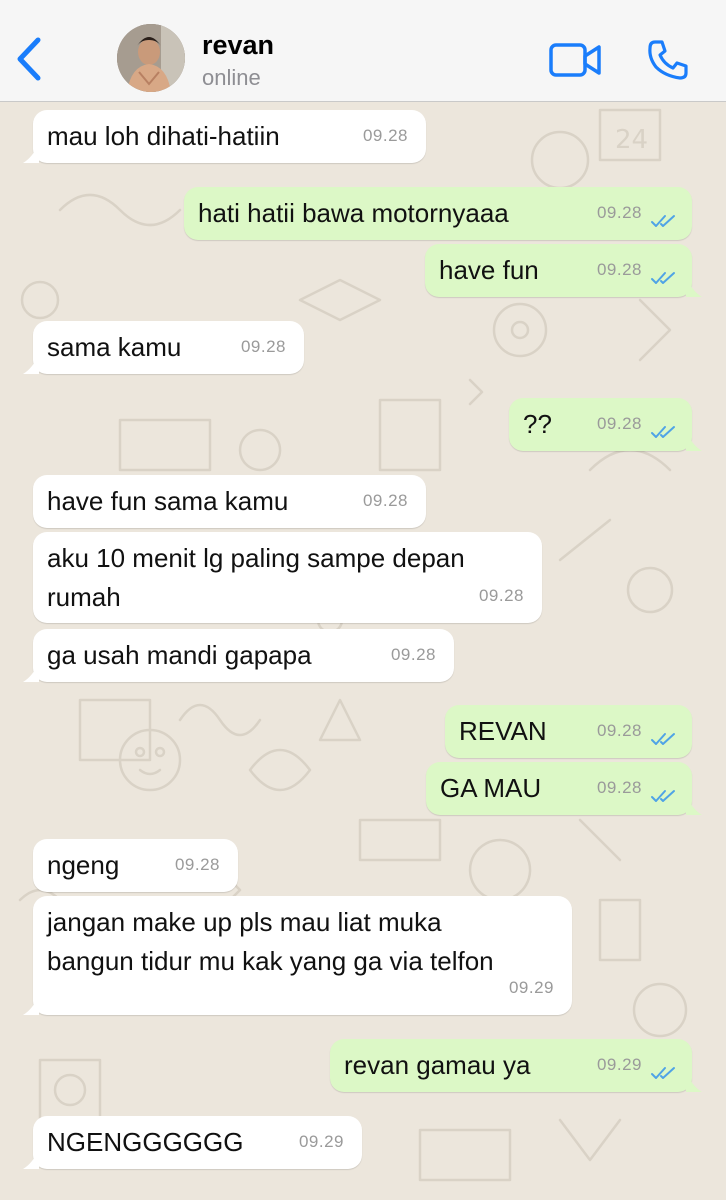 The height and width of the screenshot is (1200, 726). Describe the element at coordinates (564, 788) in the screenshot. I see `outgoing-message: GA MAU 09.28` at that location.